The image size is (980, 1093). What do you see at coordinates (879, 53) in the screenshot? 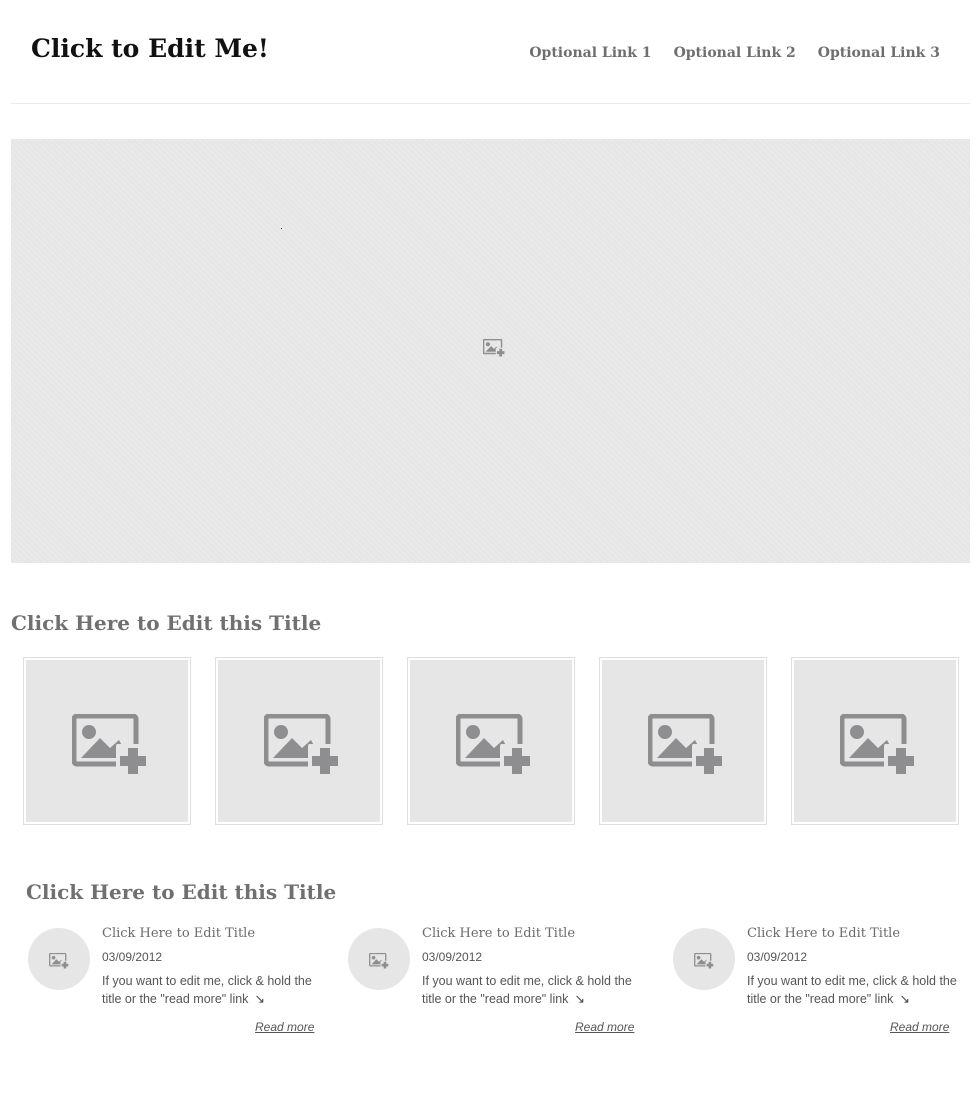
I see `nav-link-3: Optional Link 3` at bounding box center [879, 53].